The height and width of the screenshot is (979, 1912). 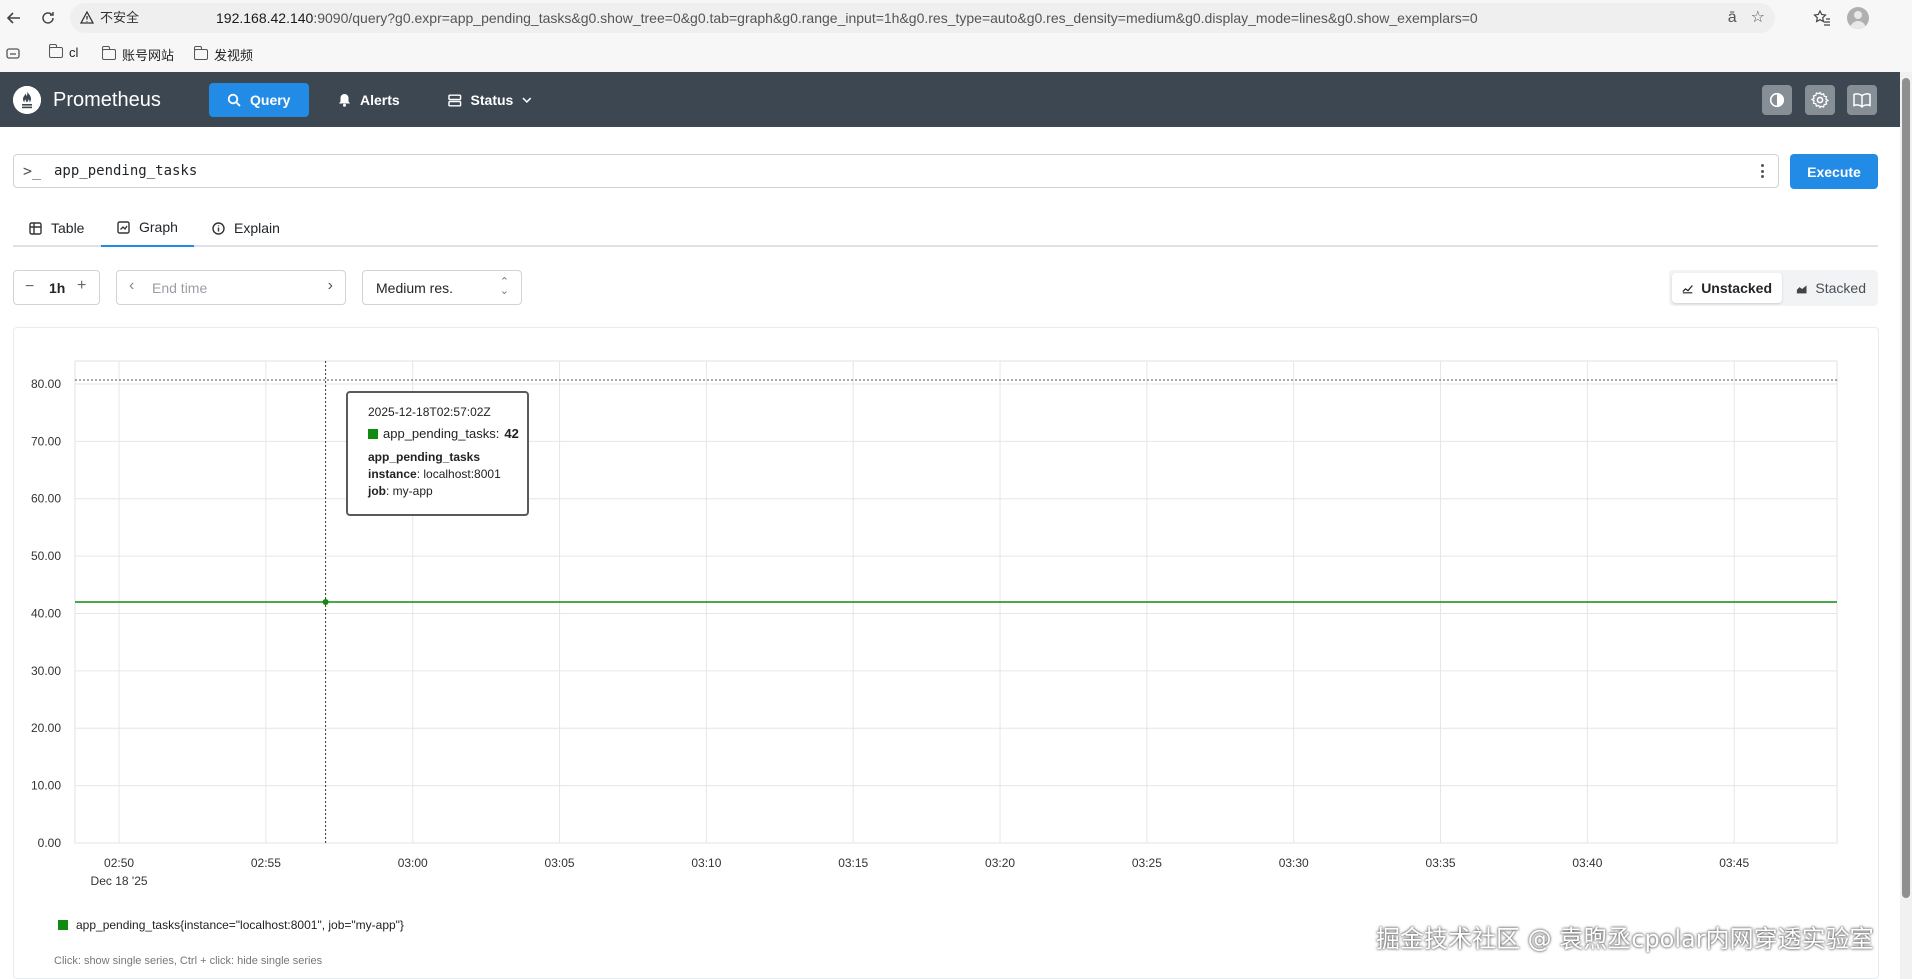 I want to click on scrollbar-thumb, so click(x=1906, y=488).